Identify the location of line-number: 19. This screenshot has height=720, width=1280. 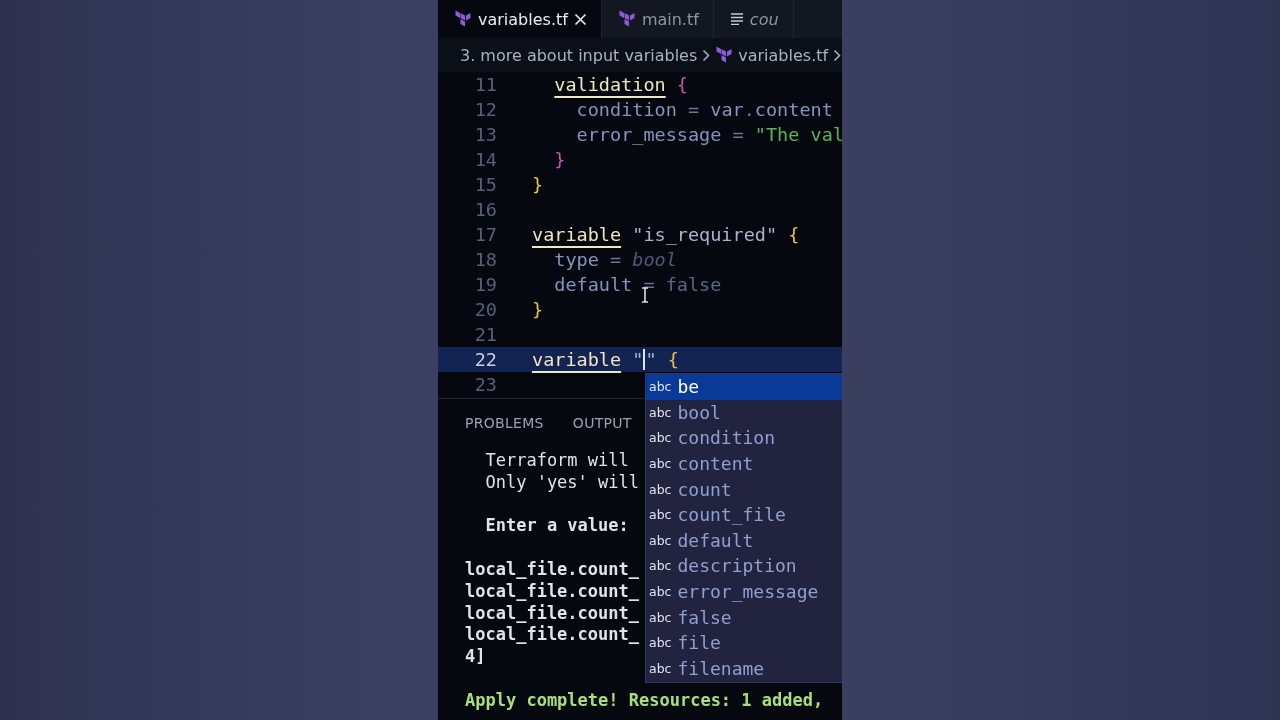
(485, 284).